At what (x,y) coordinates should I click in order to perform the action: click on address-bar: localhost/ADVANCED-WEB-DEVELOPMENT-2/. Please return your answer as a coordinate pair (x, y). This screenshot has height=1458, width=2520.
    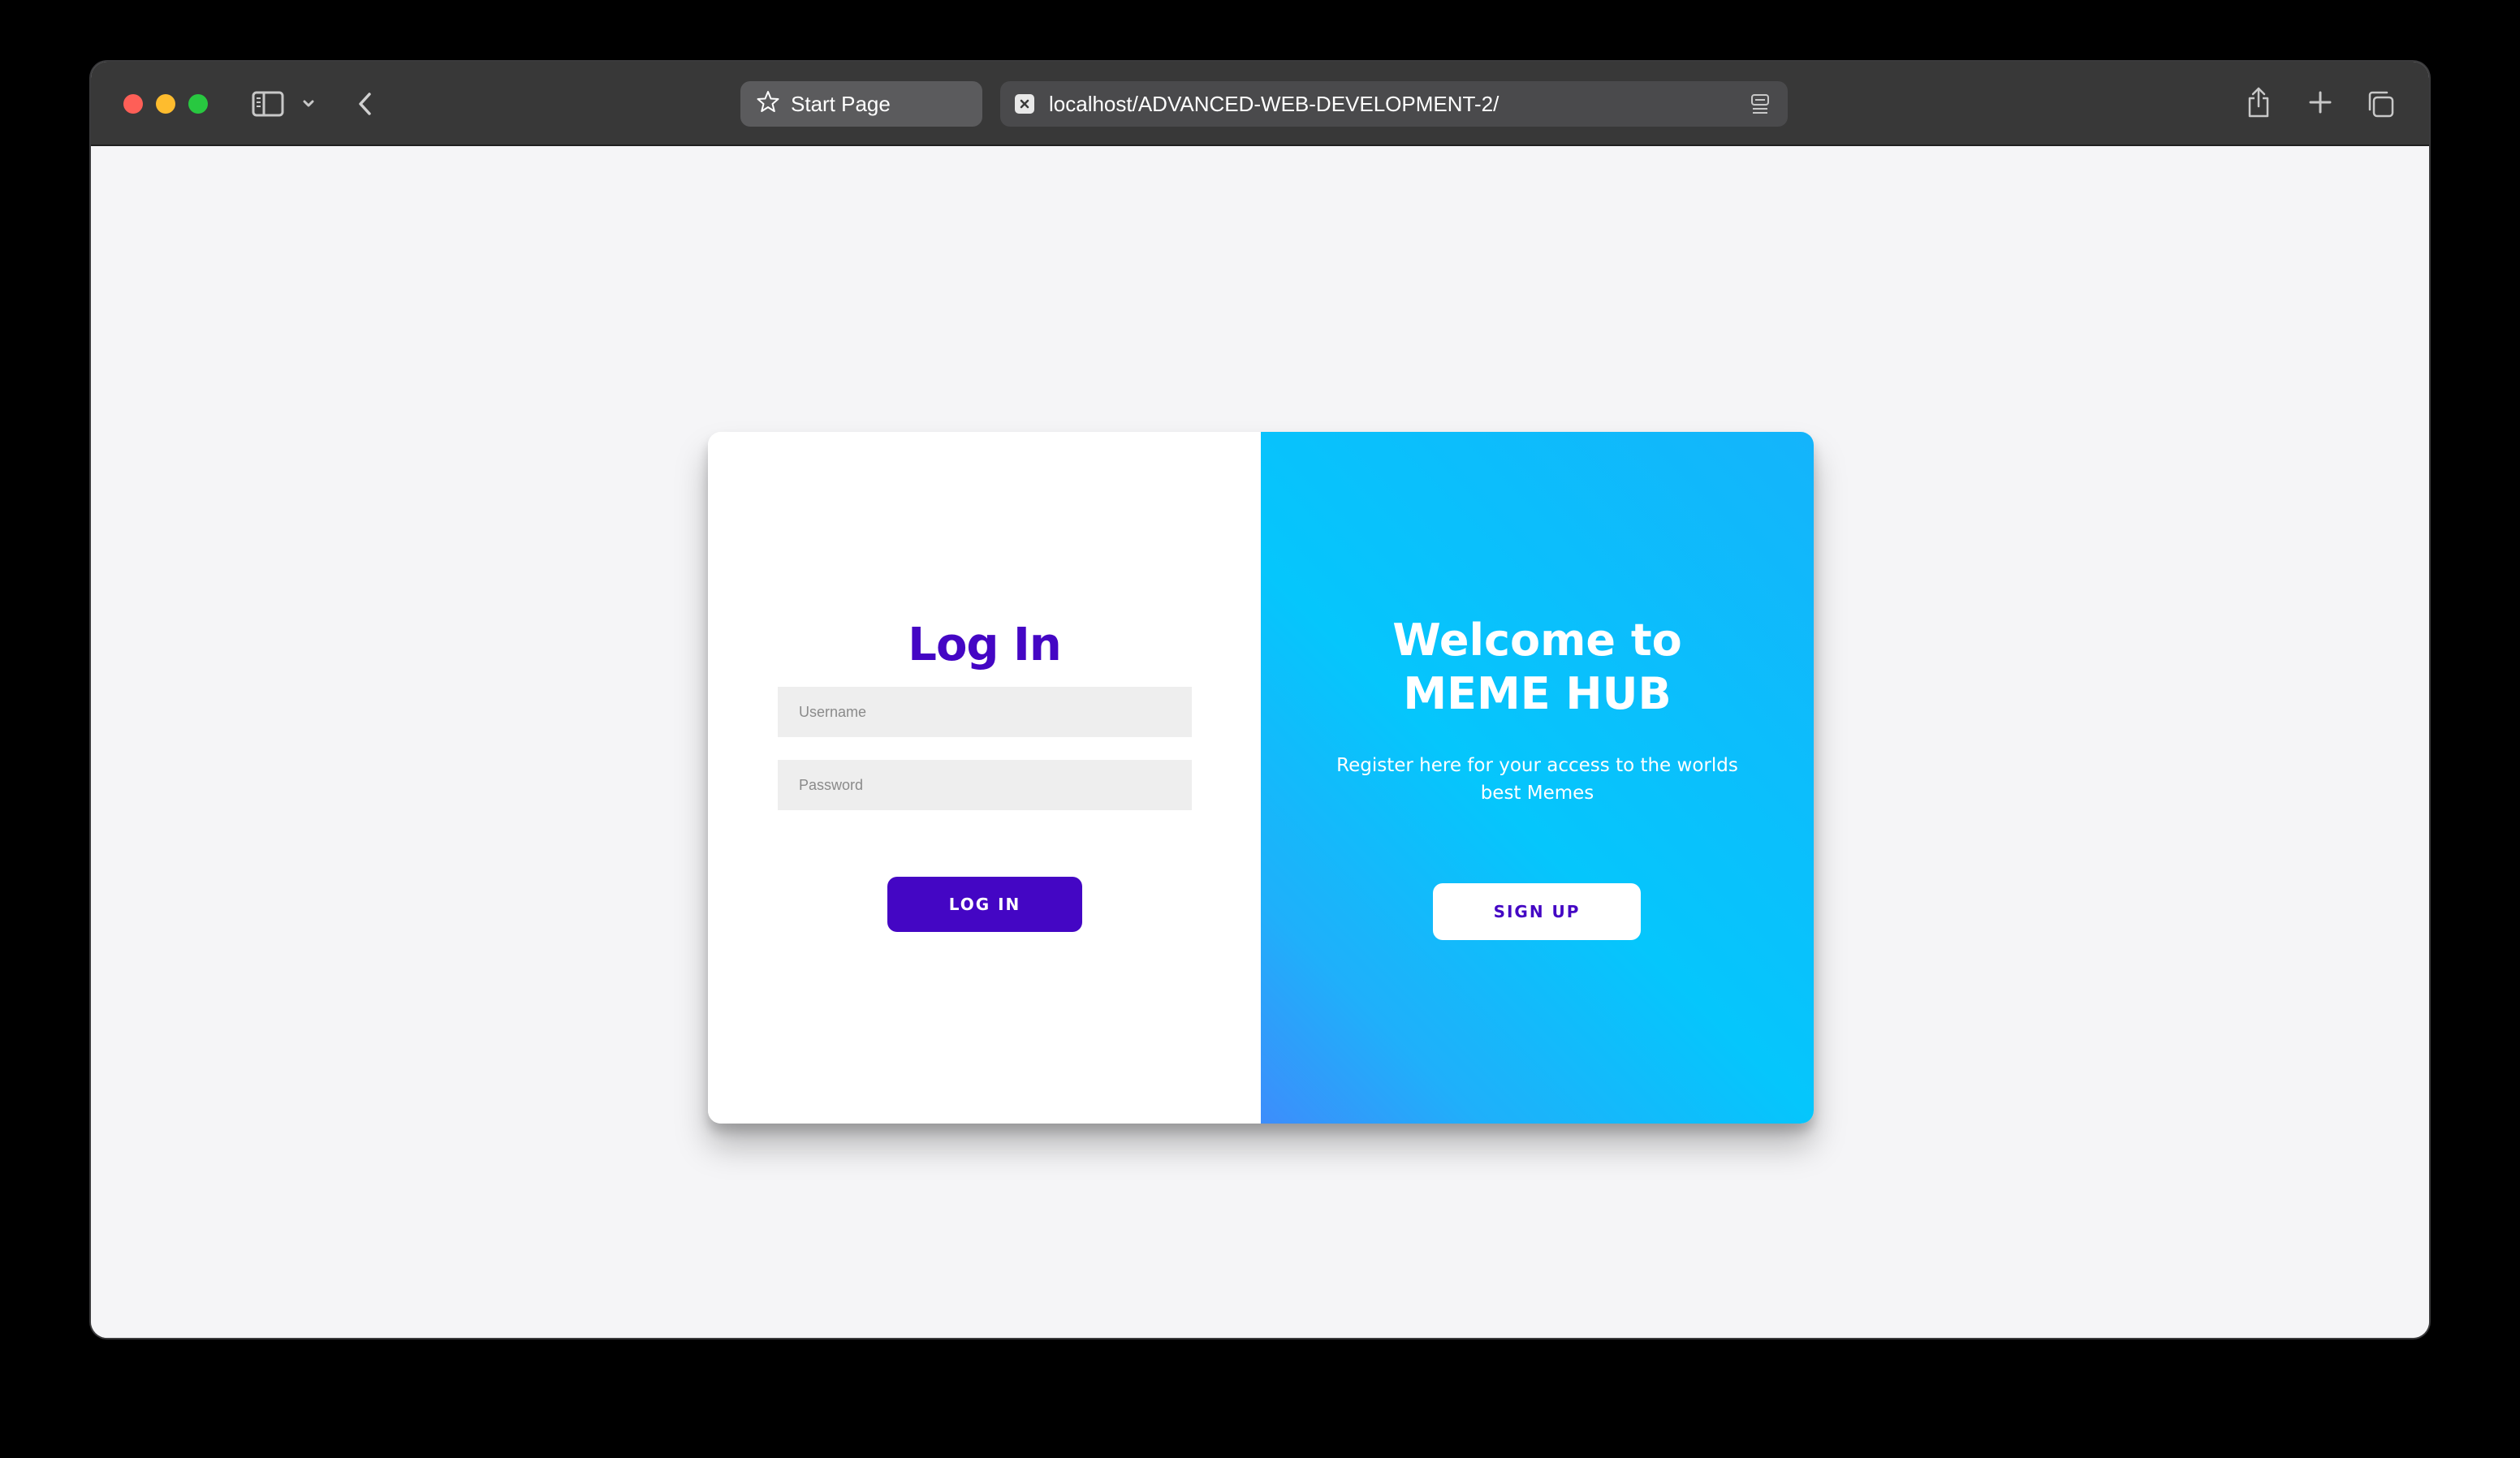
    Looking at the image, I should click on (1394, 104).